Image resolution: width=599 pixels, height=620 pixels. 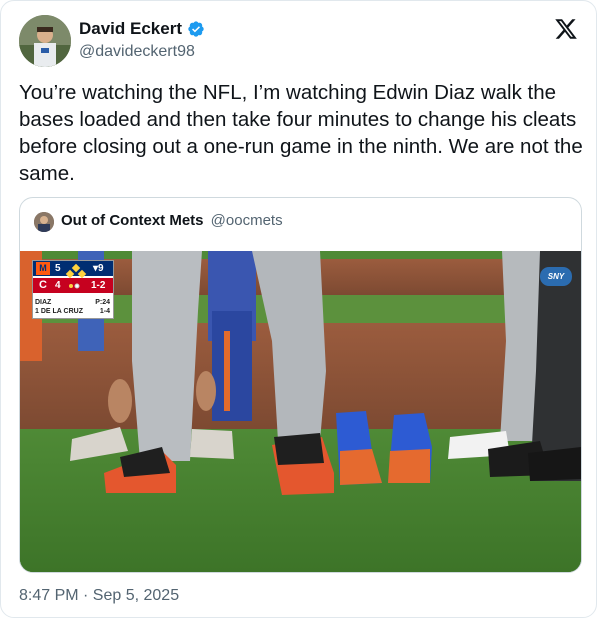 I want to click on pitcher-name: DIAZ, so click(x=43, y=302).